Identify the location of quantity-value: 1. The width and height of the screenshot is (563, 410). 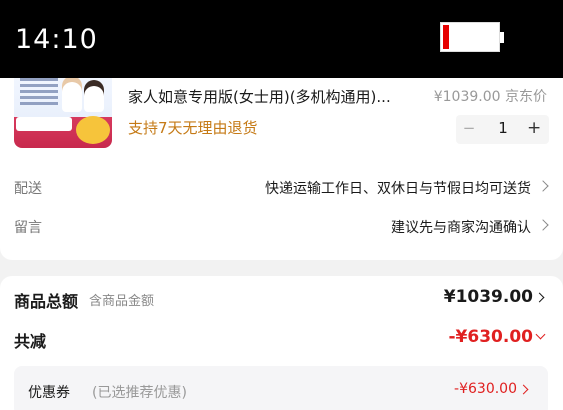
(503, 128).